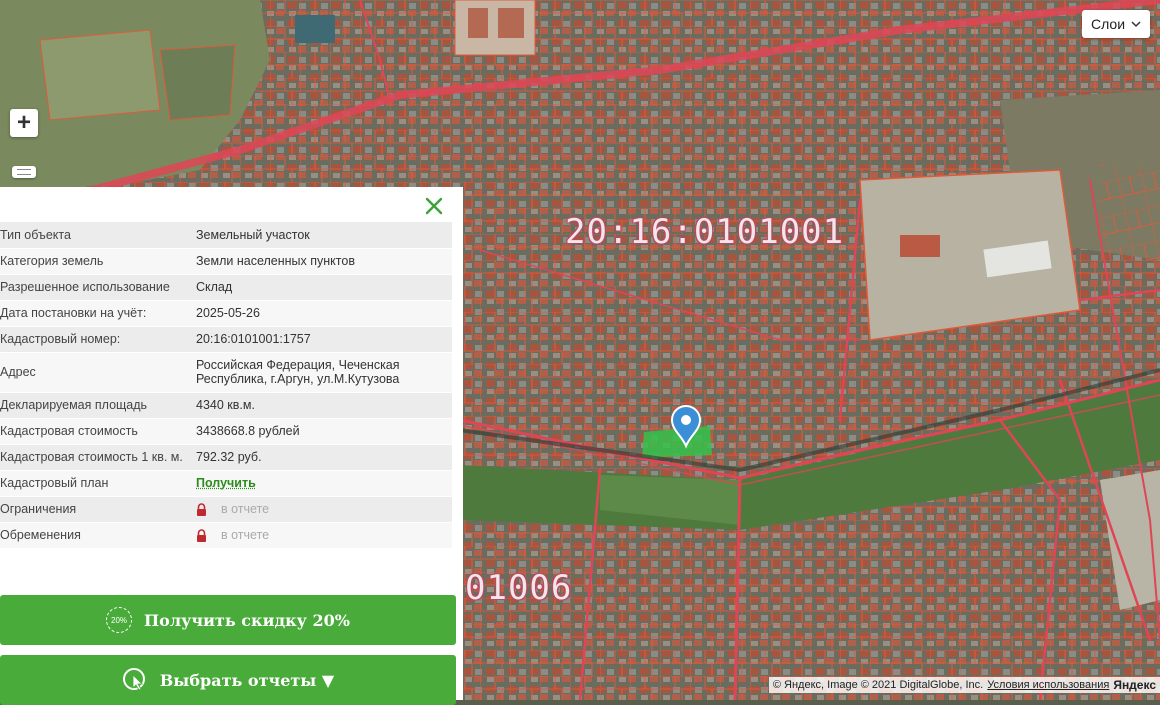 The height and width of the screenshot is (705, 1160). I want to click on field-value: Склад, so click(321, 287).